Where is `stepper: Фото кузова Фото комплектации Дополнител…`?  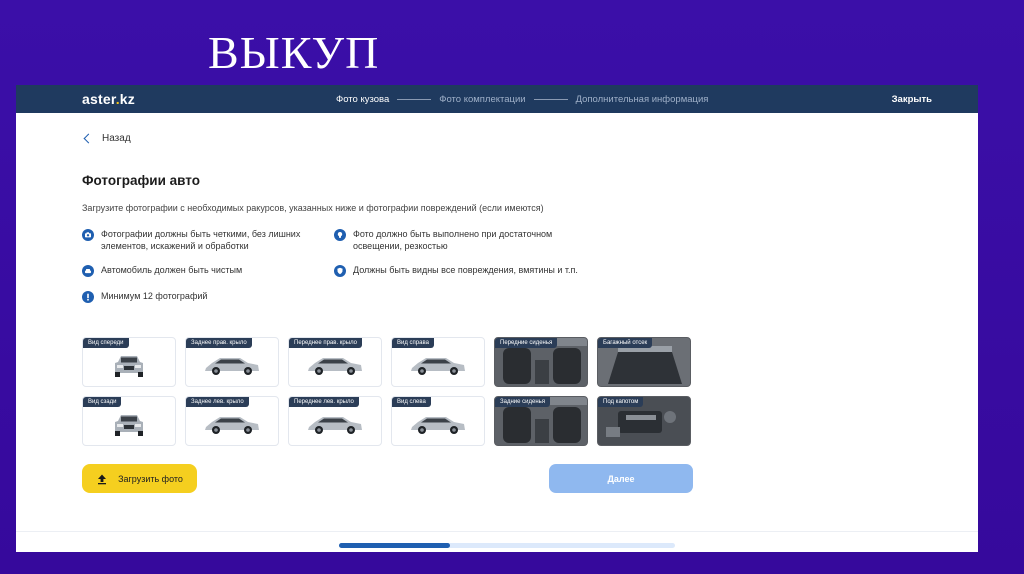 stepper: Фото кузова Фото комплектации Дополнител… is located at coordinates (522, 99).